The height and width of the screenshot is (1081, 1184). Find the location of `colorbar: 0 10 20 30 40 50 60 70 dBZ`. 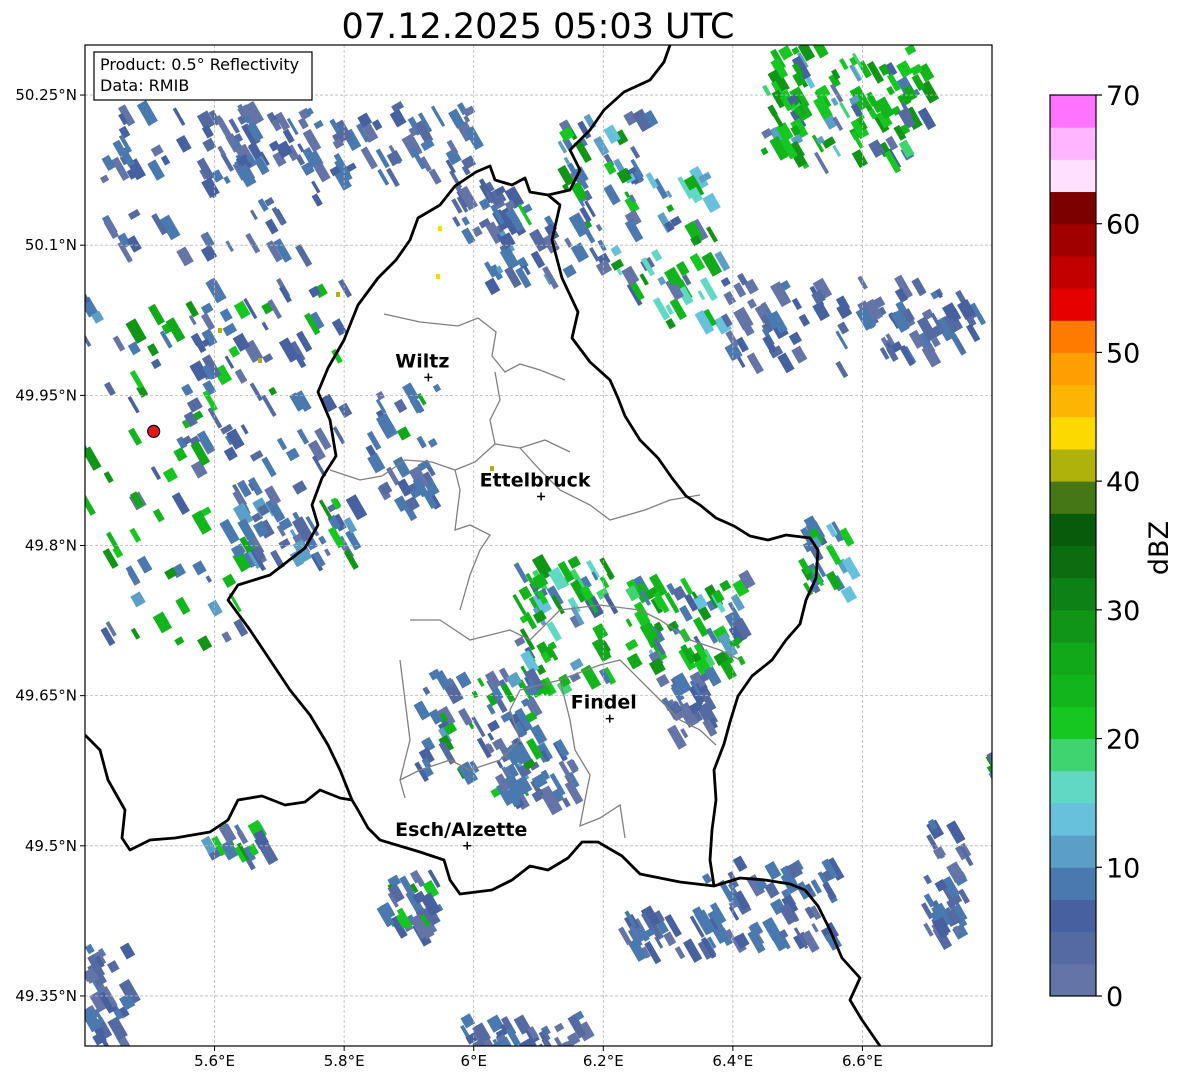

colorbar: 0 10 20 30 40 50 60 70 dBZ is located at coordinates (1112, 547).